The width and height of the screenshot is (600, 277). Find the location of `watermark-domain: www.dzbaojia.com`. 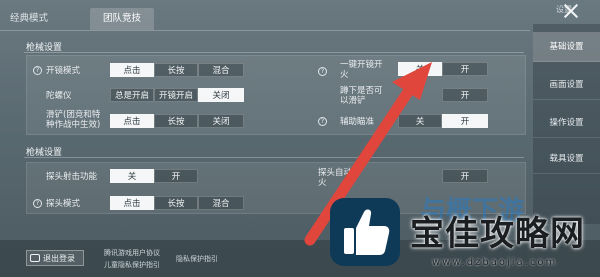

watermark-domain: www.dzbaojia.com is located at coordinates (495, 262).